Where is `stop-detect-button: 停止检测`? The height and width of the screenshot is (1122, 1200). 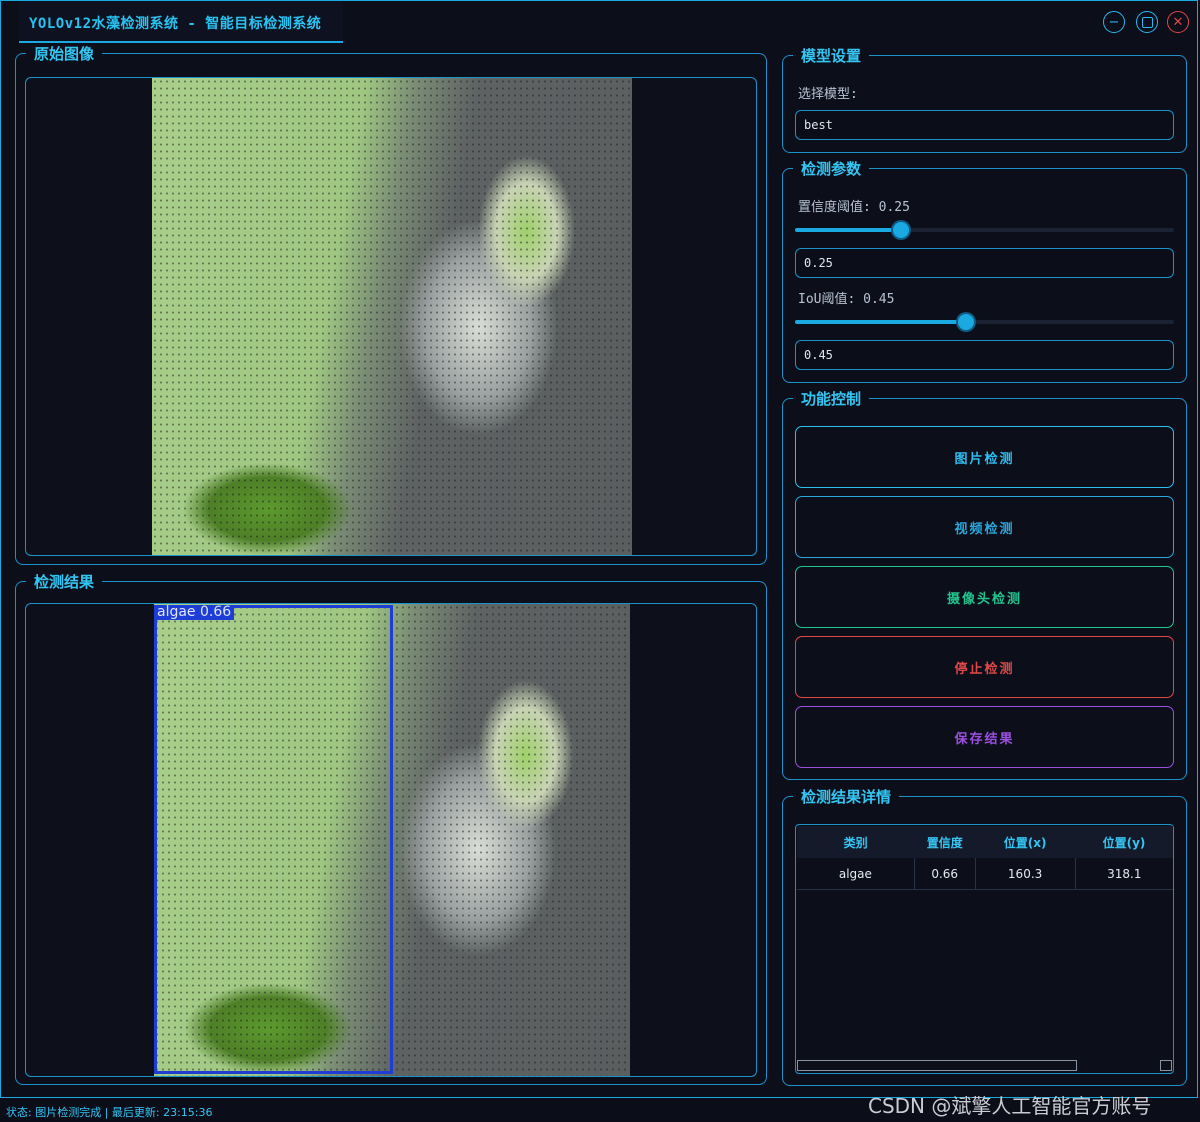
stop-detect-button: 停止检测 is located at coordinates (984, 667).